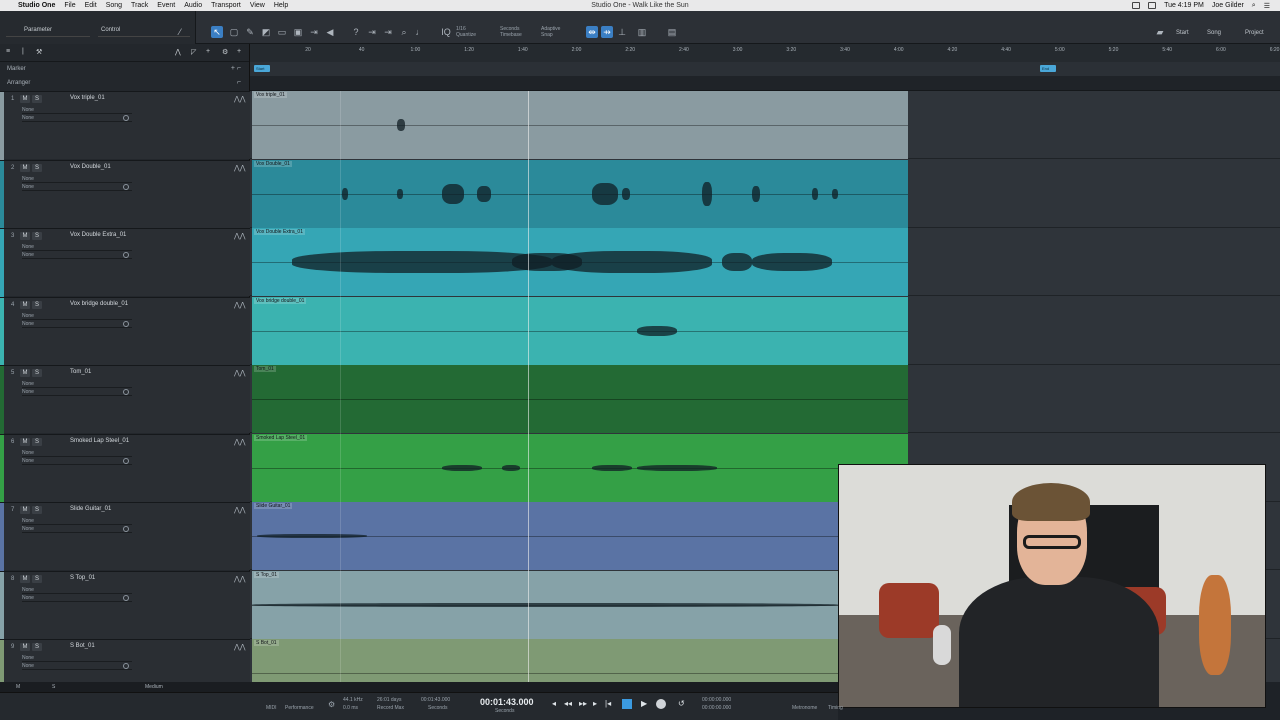  Describe the element at coordinates (356, 32) in the screenshot. I see `help-icon: ?` at that location.